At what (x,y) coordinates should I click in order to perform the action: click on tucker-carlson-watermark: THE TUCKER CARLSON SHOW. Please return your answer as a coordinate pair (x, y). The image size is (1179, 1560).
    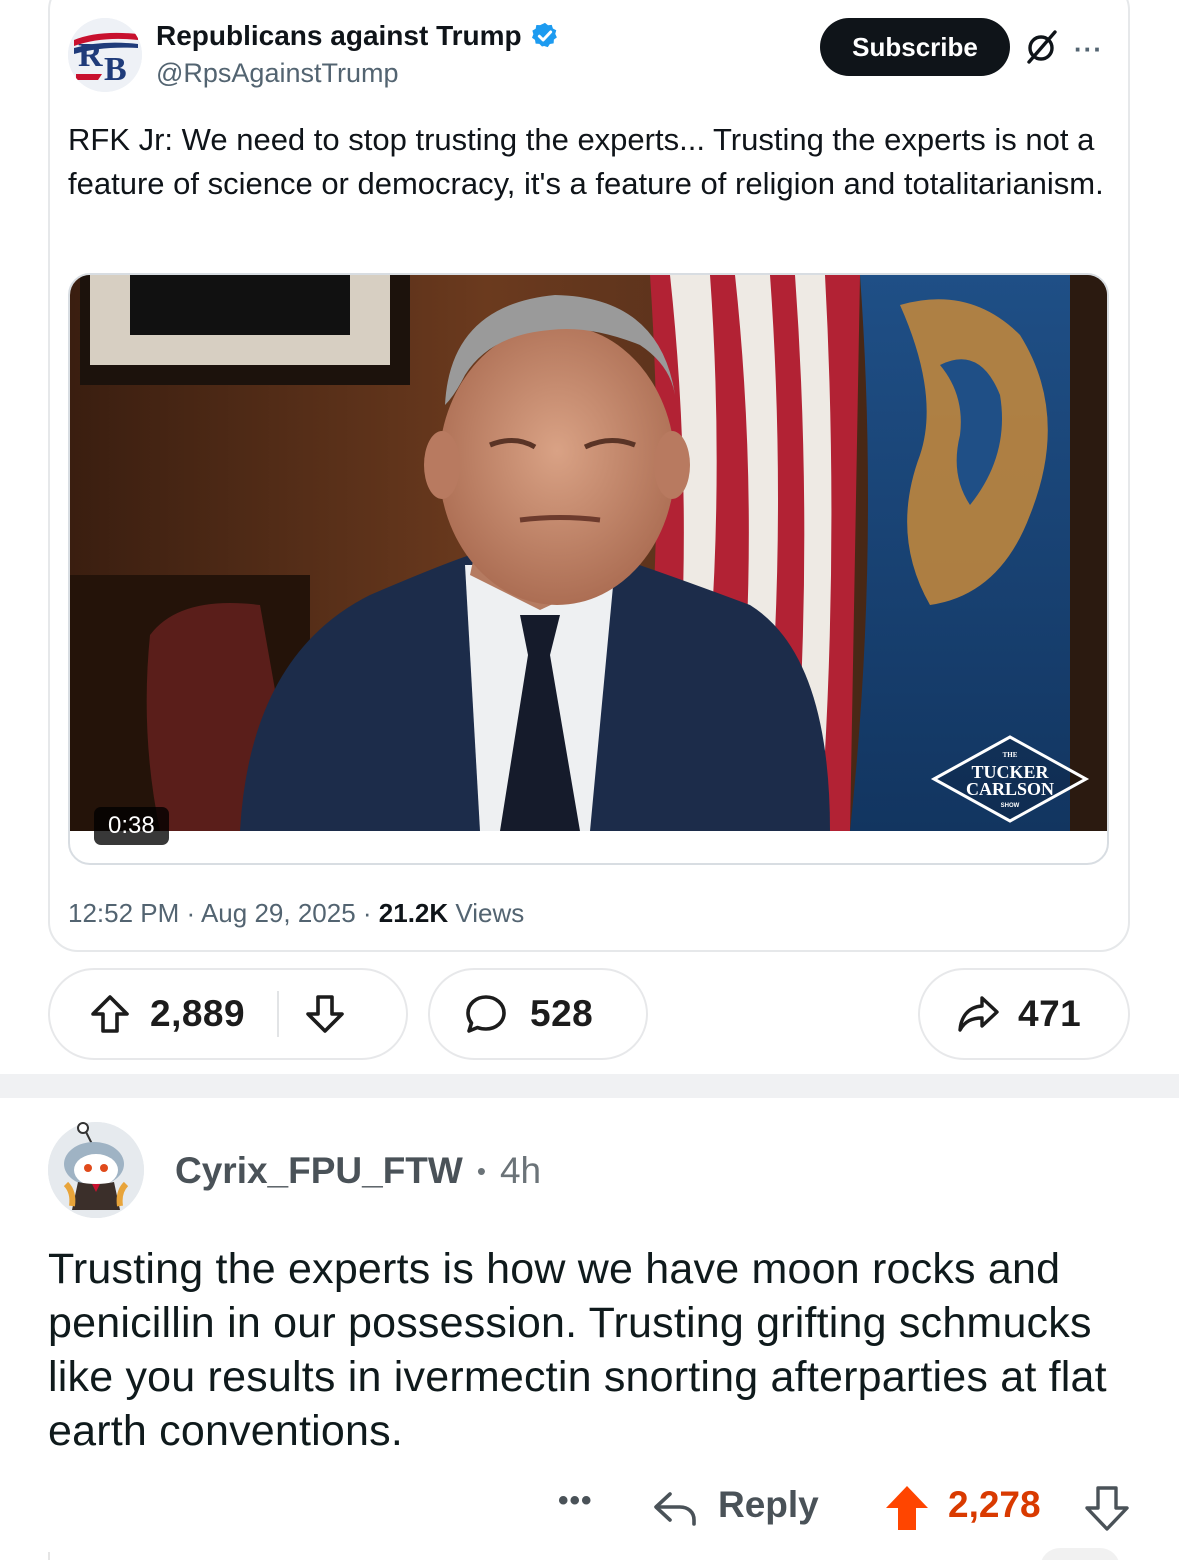
    Looking at the image, I should click on (1010, 779).